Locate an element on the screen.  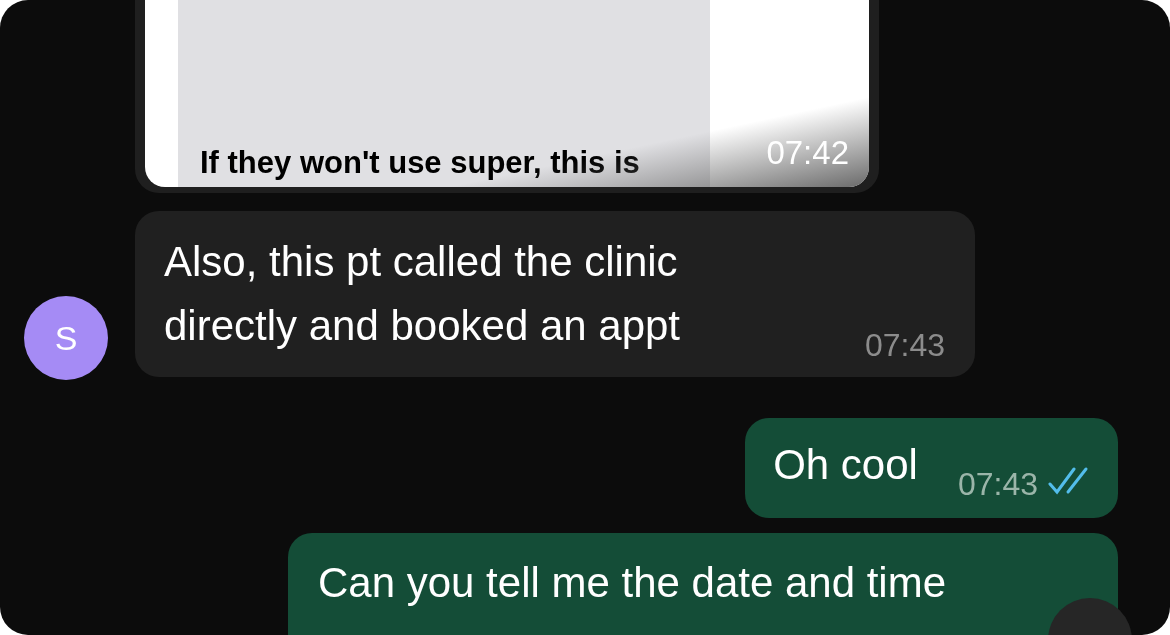
message-text: Oh cool is located at coordinates (845, 465).